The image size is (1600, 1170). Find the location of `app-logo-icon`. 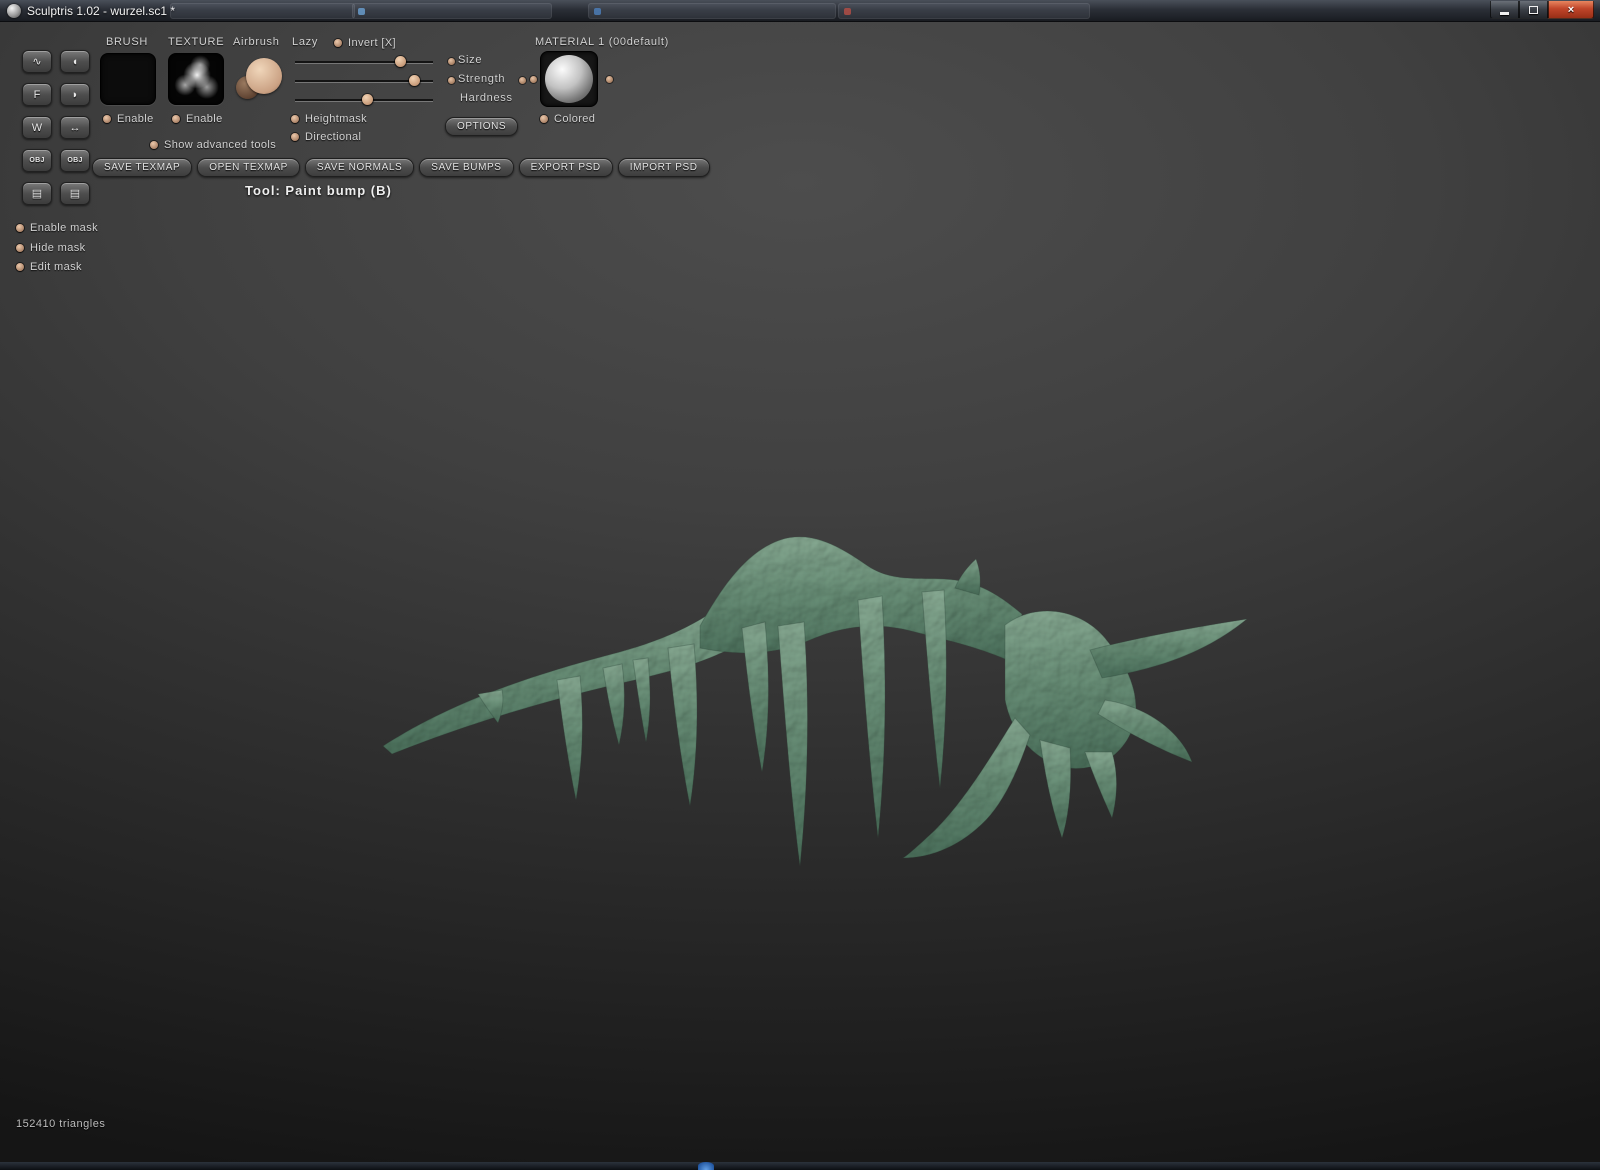

app-logo-icon is located at coordinates (14, 11).